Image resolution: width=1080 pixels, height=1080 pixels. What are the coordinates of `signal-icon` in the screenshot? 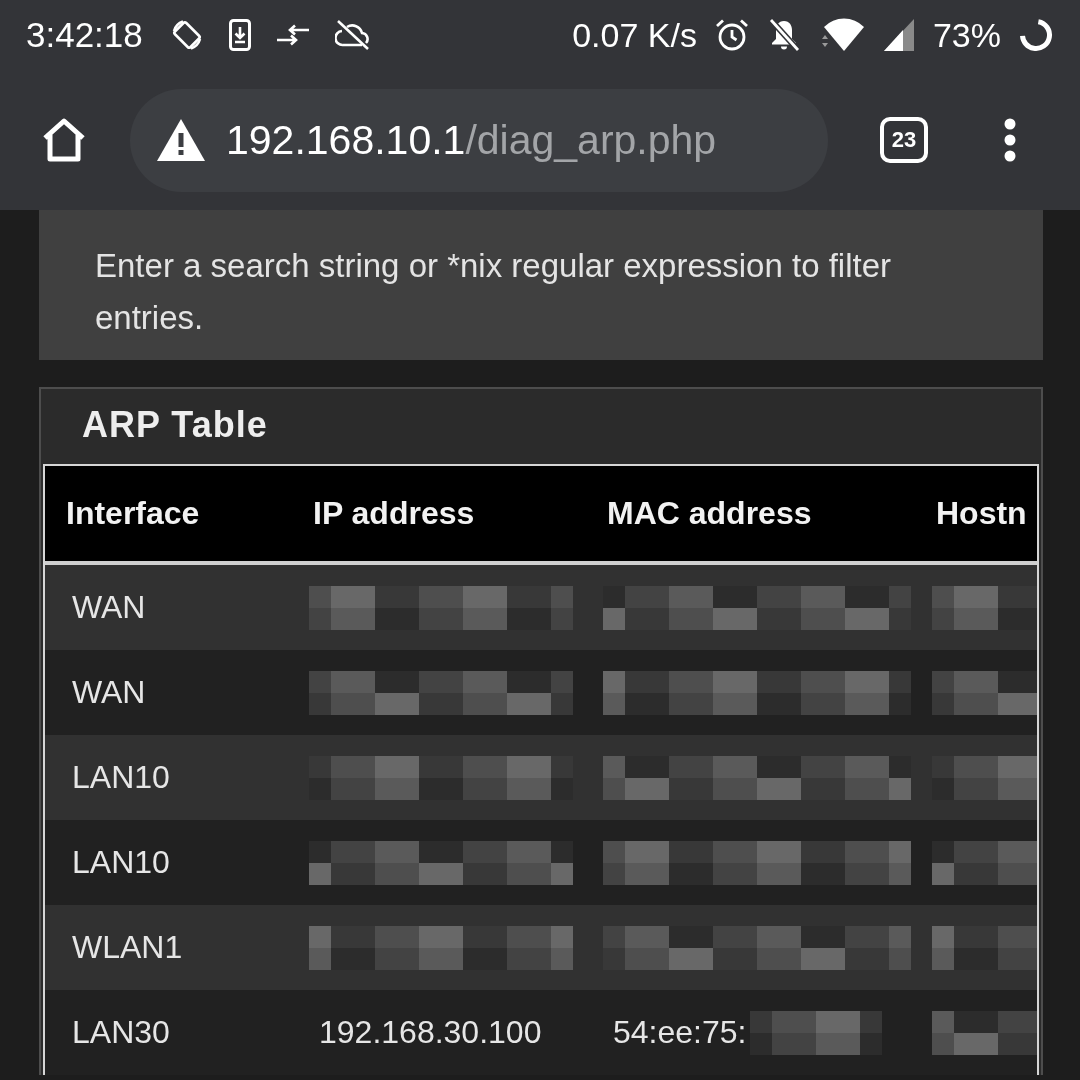 It's located at (898, 35).